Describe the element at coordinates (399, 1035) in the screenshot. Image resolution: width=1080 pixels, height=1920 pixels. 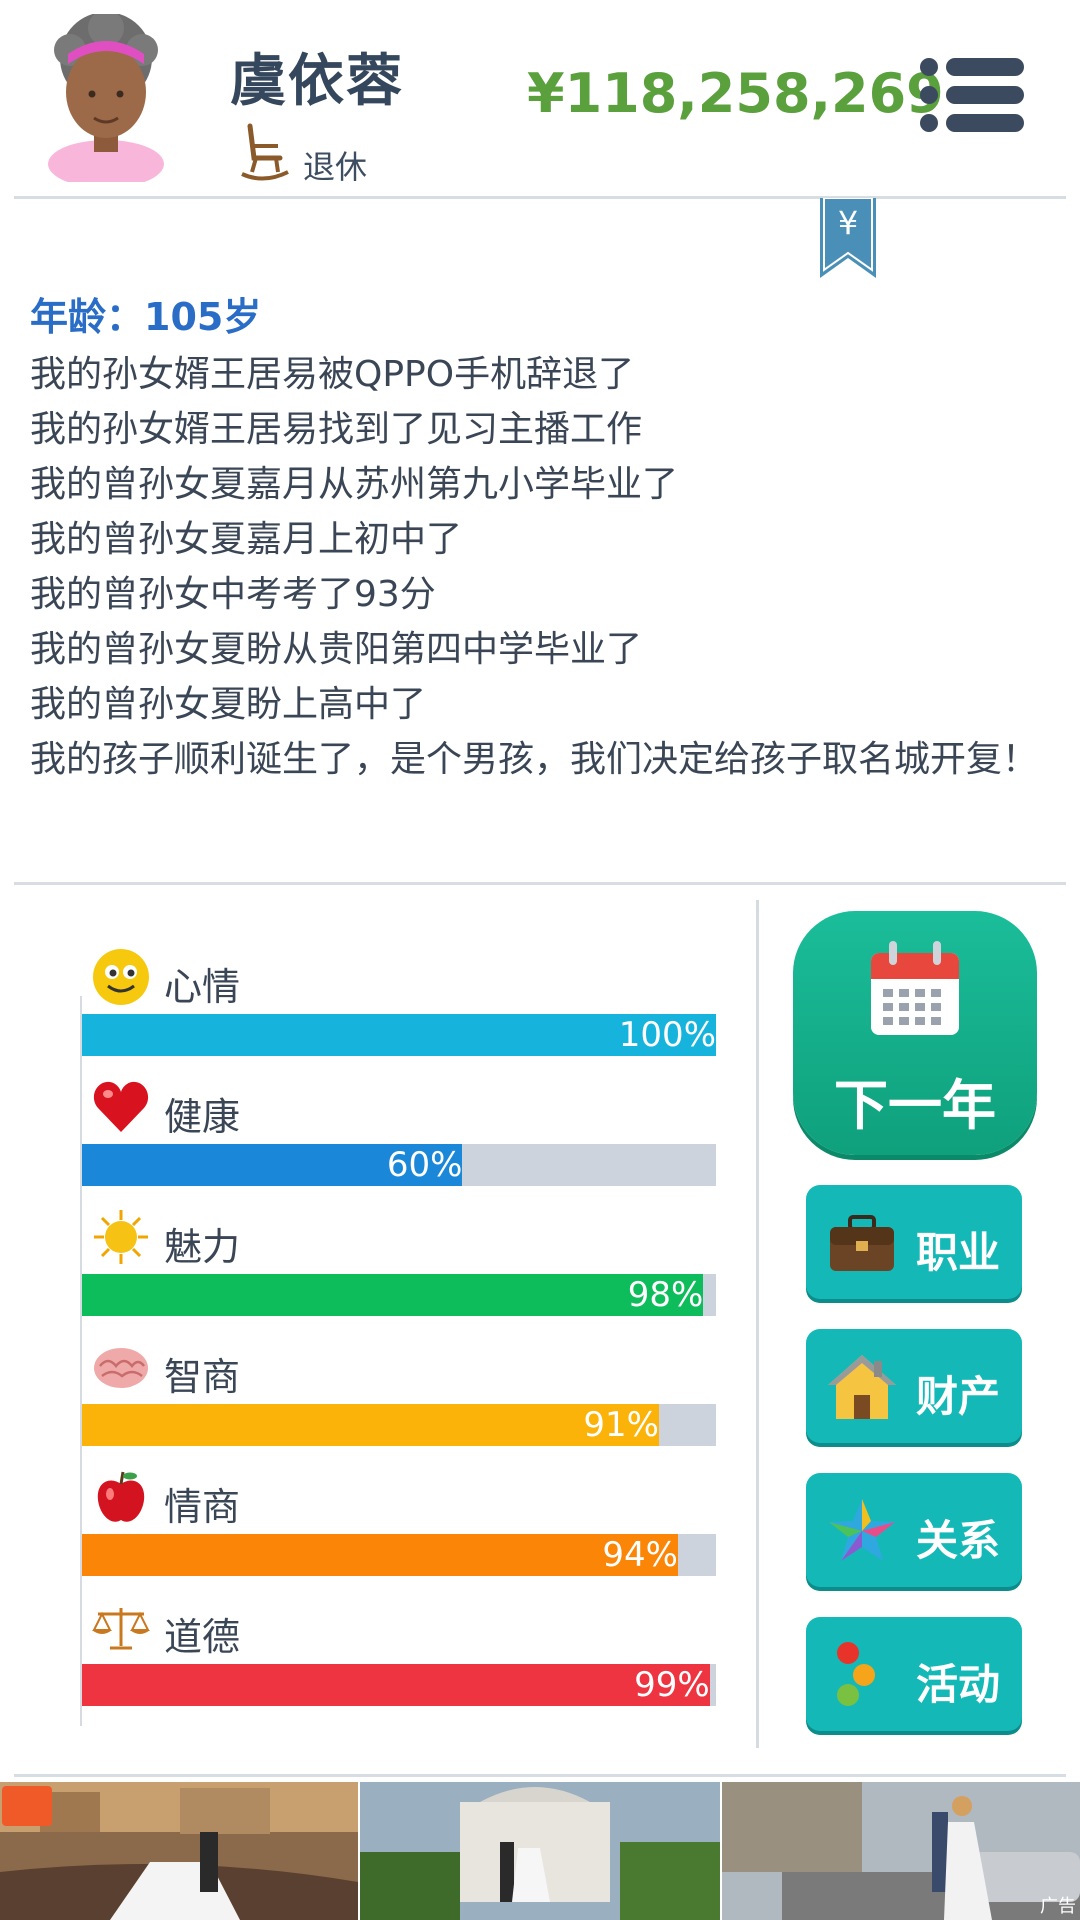
I see `stat-bar: 100%` at that location.